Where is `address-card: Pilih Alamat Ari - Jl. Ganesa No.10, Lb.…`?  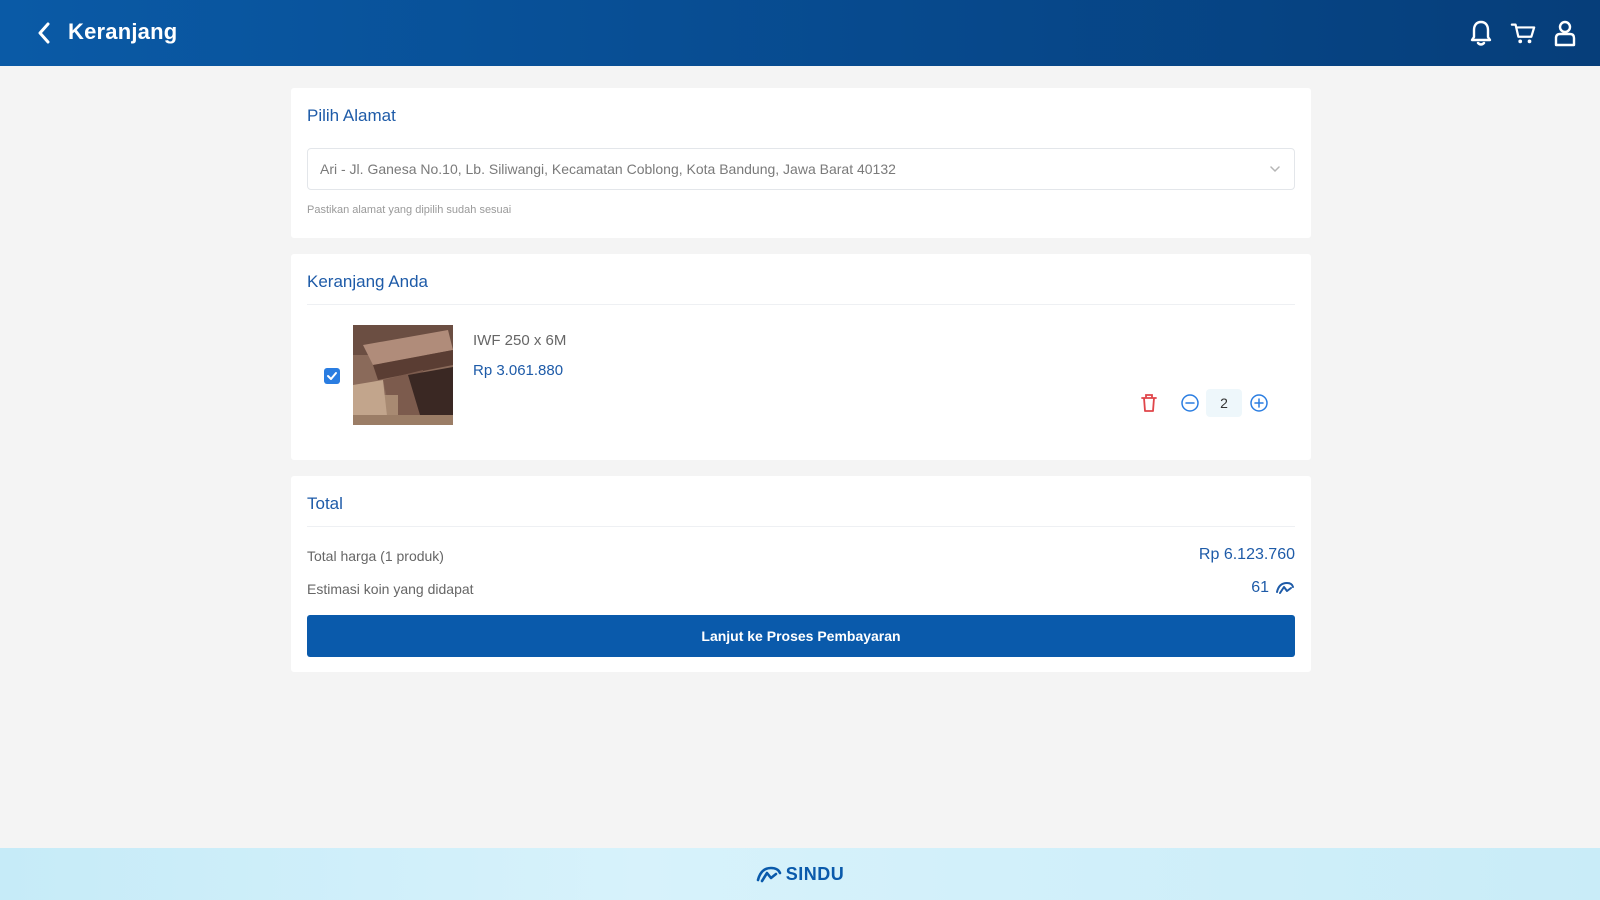
address-card: Pilih Alamat Ari - Jl. Ganesa No.10, Lb.… is located at coordinates (801, 163).